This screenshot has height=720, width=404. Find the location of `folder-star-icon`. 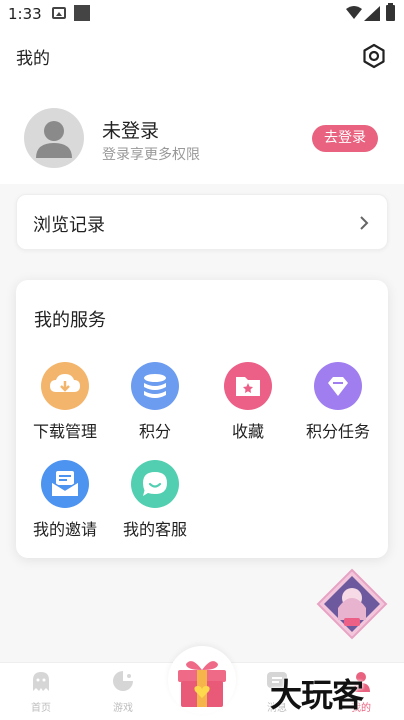

folder-star-icon is located at coordinates (248, 386).